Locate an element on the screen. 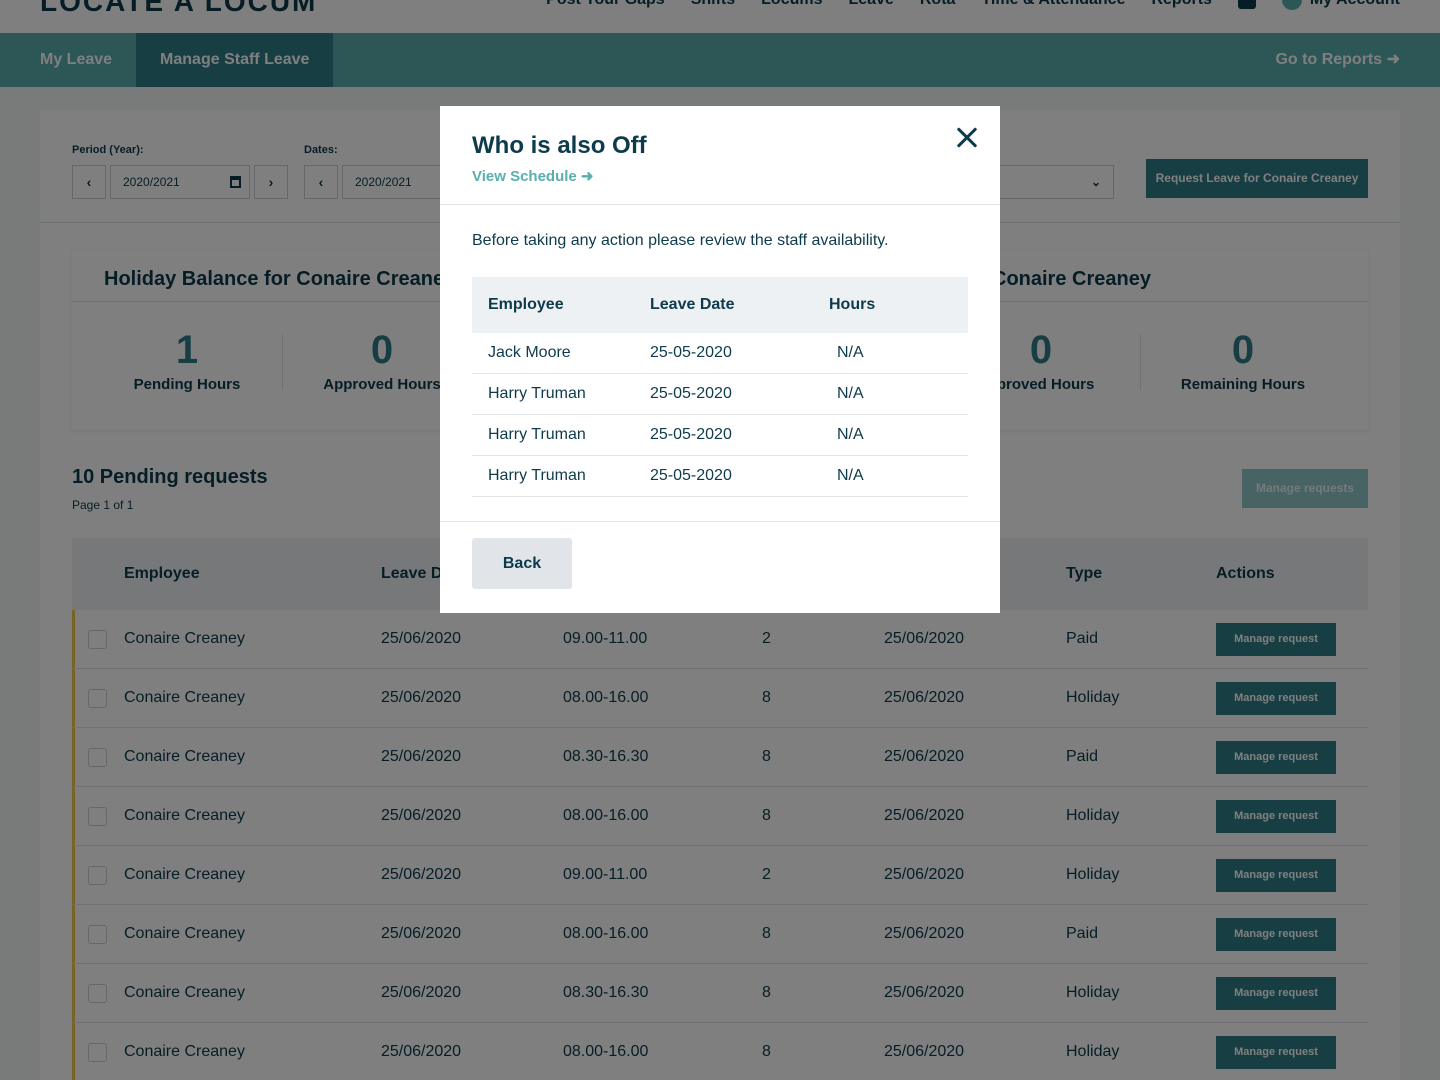 This screenshot has height=1080, width=1440. col-hours: Hours is located at coordinates (852, 304).